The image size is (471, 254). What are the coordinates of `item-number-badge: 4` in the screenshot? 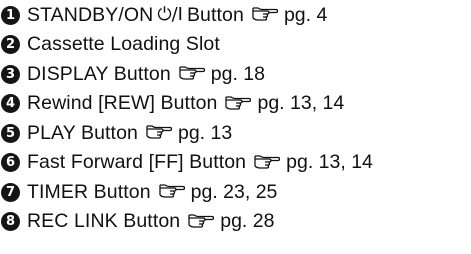 It's located at (10, 104).